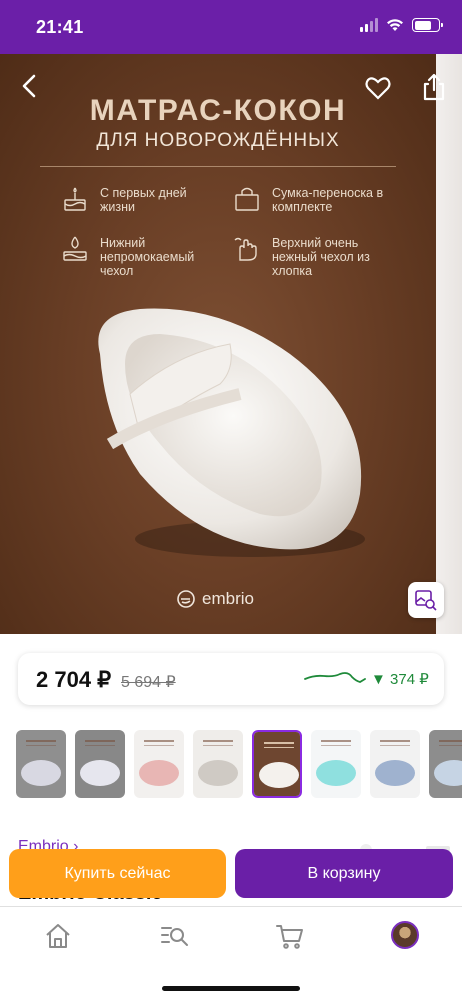 Image resolution: width=462 pixels, height=1000 pixels. I want to click on embrio-logo-icon, so click(186, 599).